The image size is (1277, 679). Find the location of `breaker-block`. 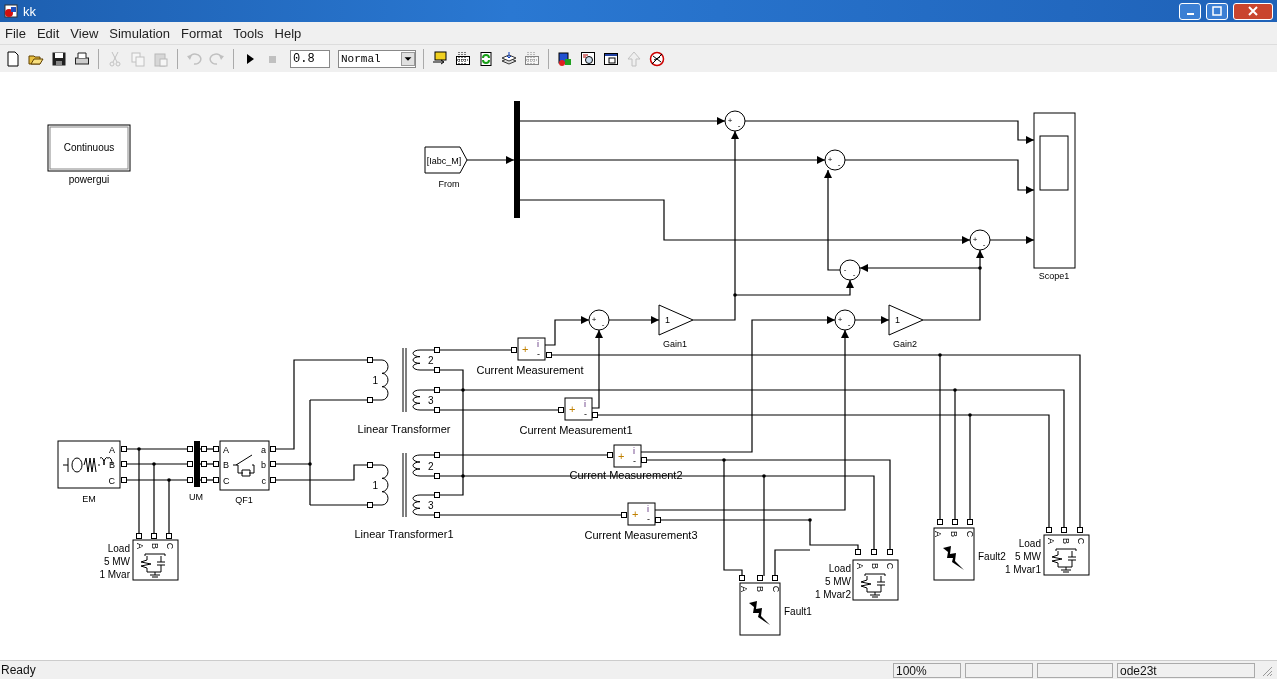

breaker-block is located at coordinates (244, 465).